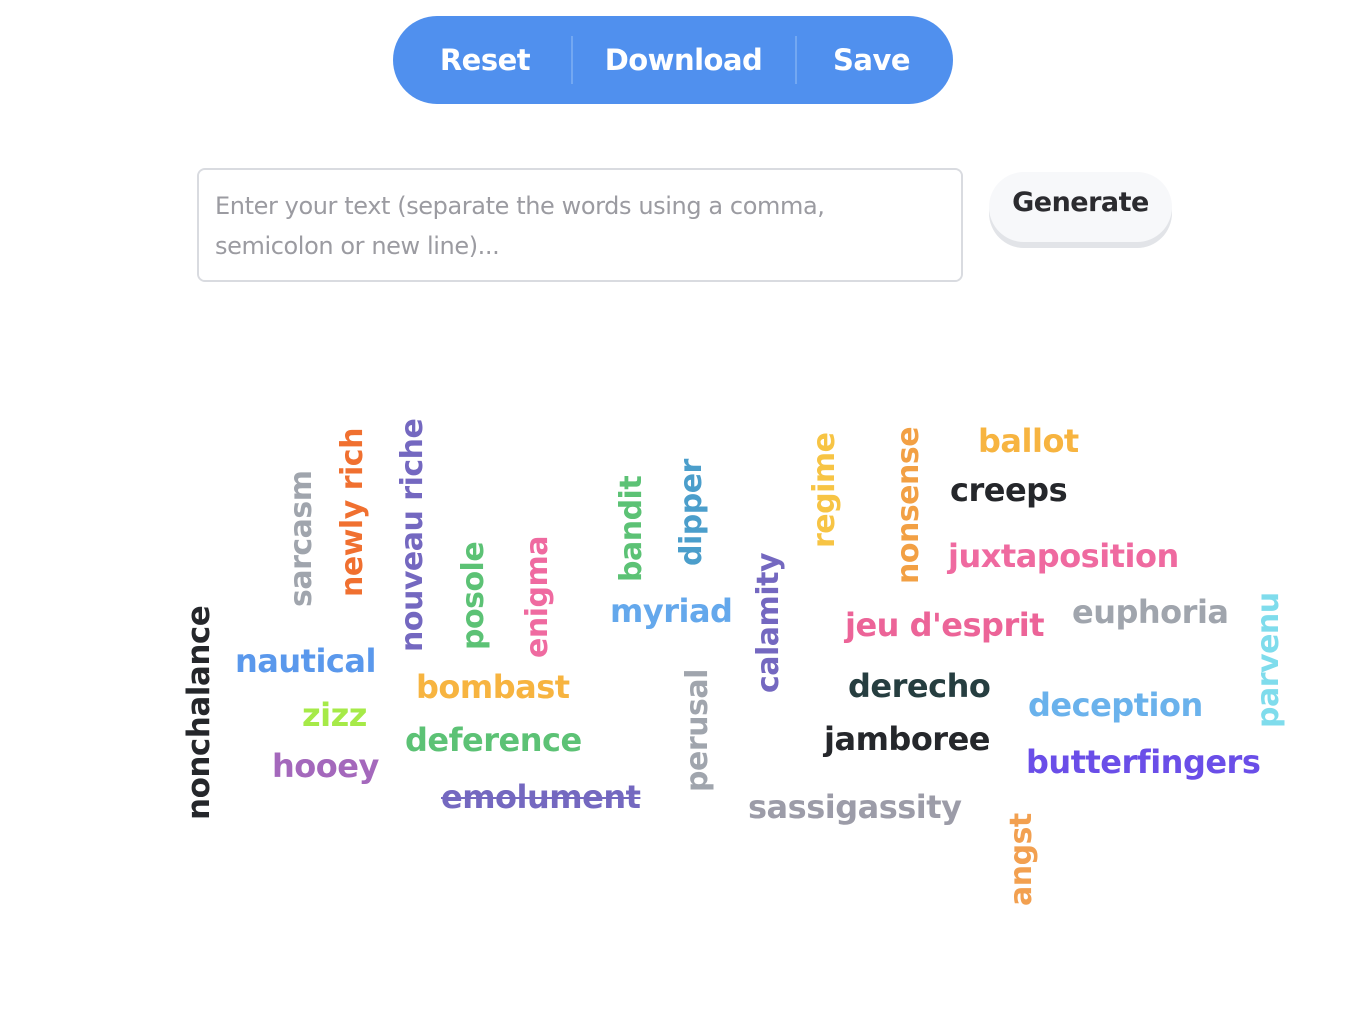 This screenshot has width=1366, height=1020. What do you see at coordinates (907, 739) in the screenshot?
I see `word-jamboree: jamboree` at bounding box center [907, 739].